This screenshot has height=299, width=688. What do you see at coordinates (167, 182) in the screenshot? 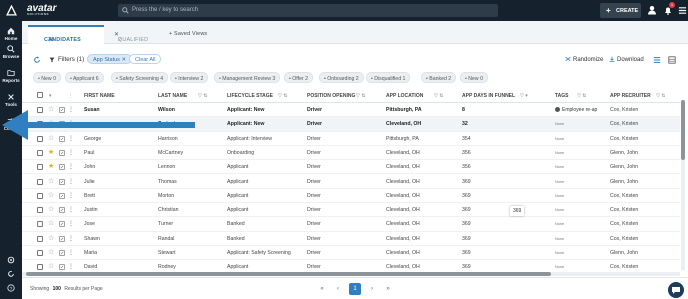
I see `last-name-cell: Thomas` at bounding box center [167, 182].